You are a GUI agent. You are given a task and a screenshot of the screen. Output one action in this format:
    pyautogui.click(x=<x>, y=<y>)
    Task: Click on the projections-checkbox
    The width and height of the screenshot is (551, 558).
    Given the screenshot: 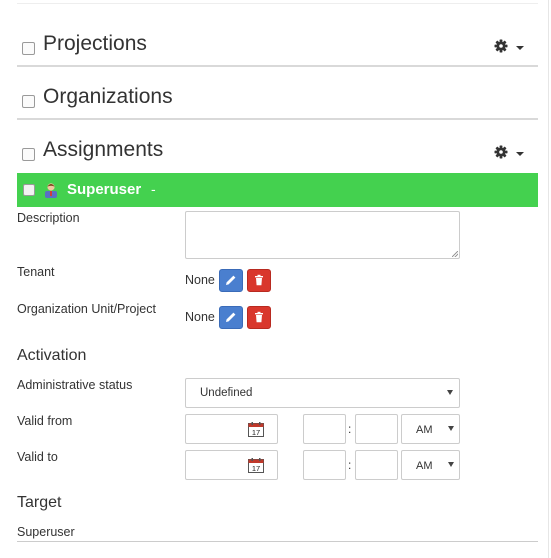 What is the action you would take?
    pyautogui.click(x=28, y=48)
    